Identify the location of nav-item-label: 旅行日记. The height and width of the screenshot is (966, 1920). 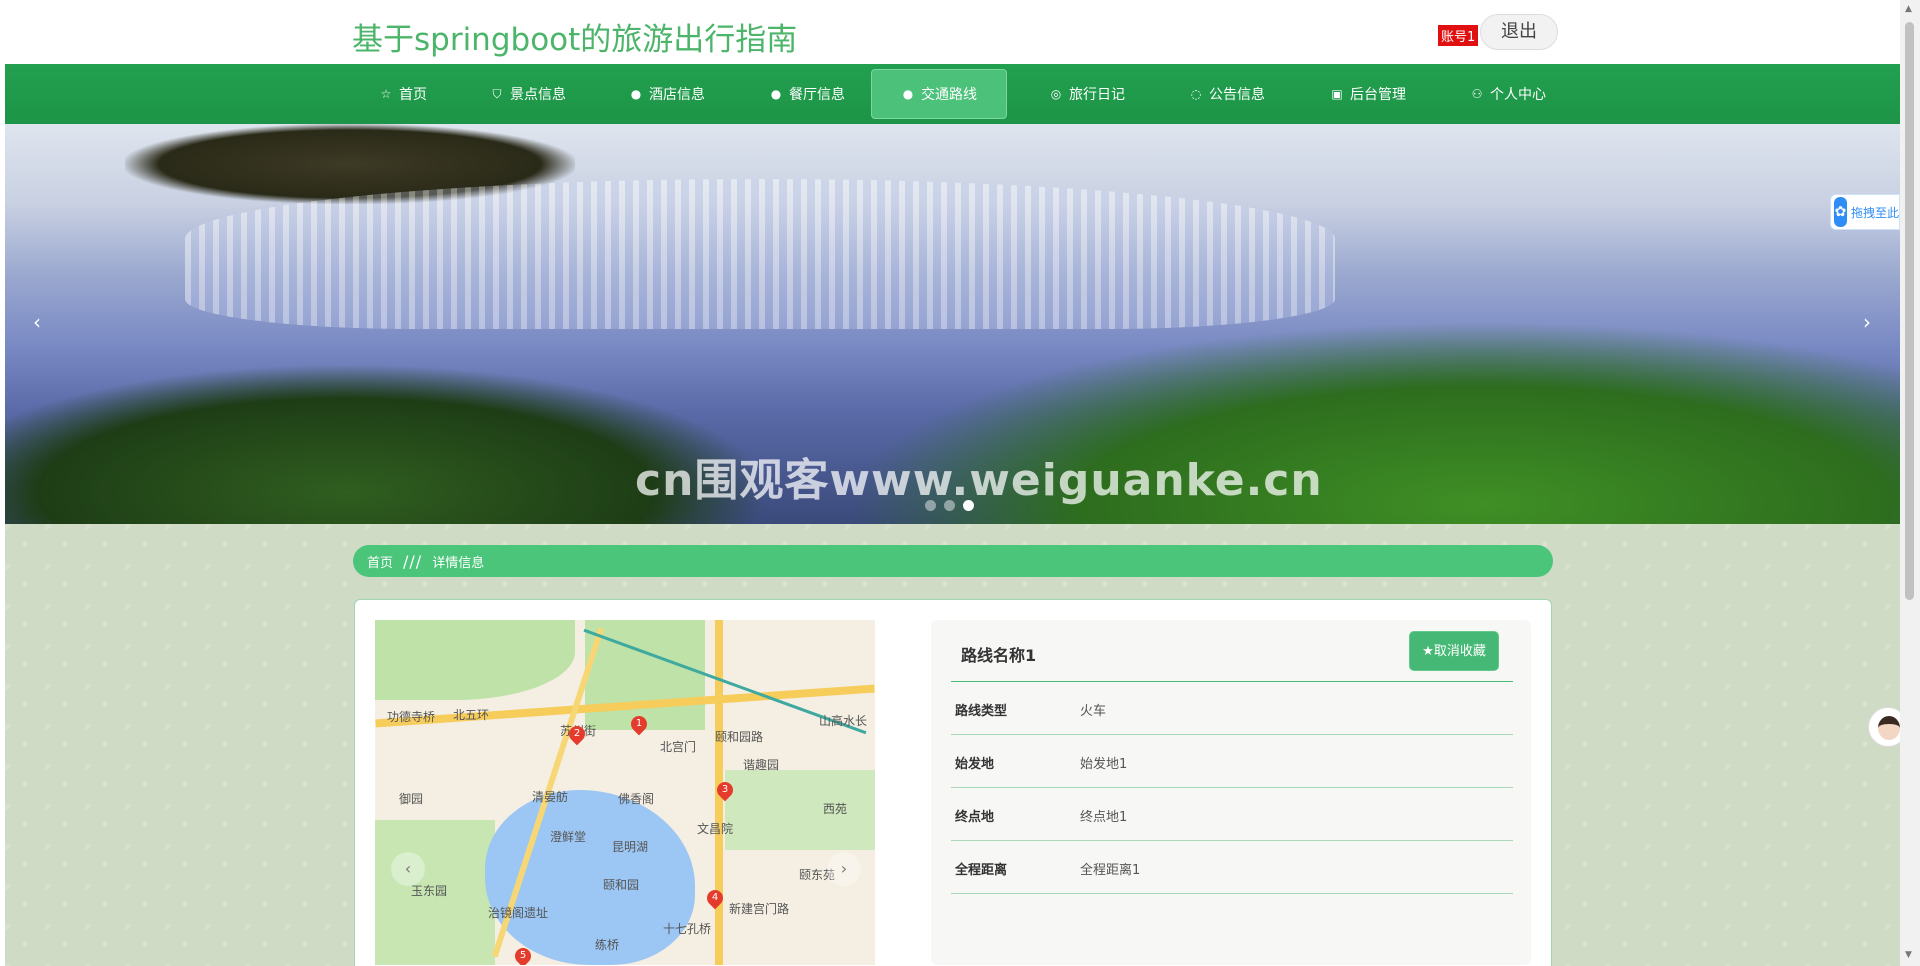
(1097, 95).